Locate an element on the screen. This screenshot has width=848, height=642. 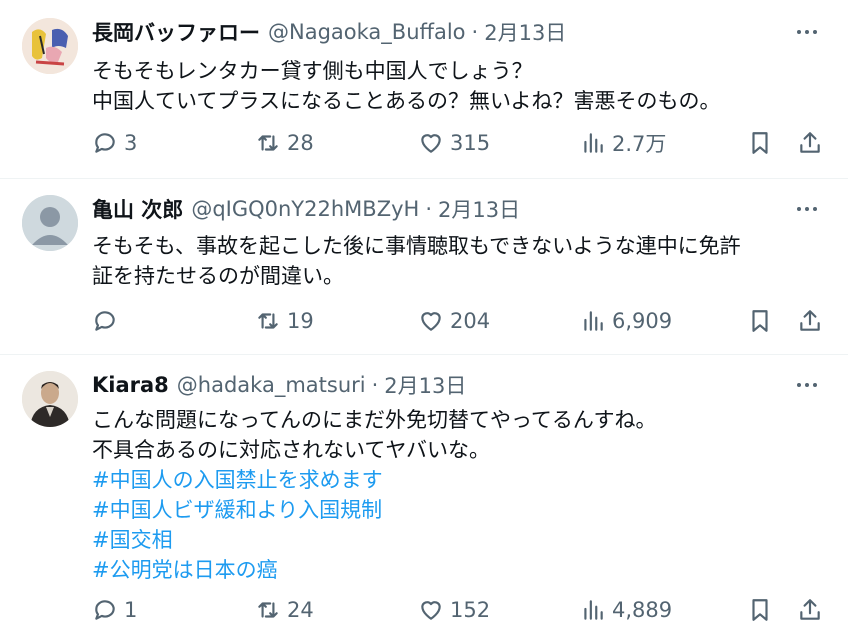
user-handle: @Nagaoka_Buffalo is located at coordinates (367, 32).